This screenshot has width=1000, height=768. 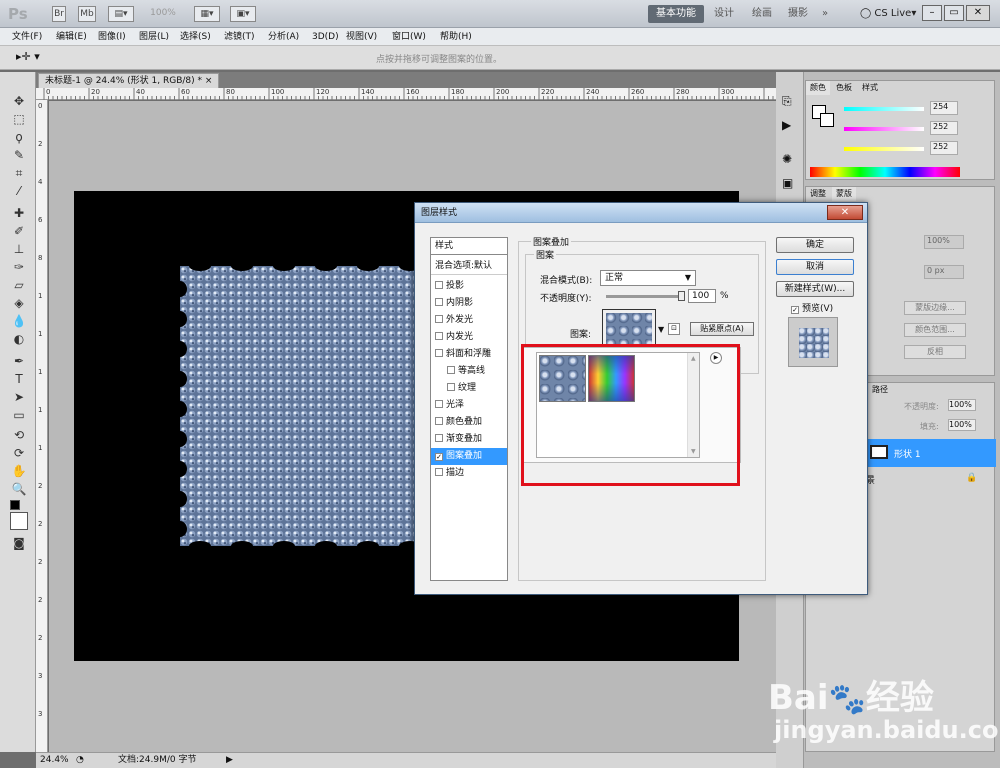 What do you see at coordinates (469, 456) in the screenshot?
I see `effect-item: ✓ 图案叠加` at bounding box center [469, 456].